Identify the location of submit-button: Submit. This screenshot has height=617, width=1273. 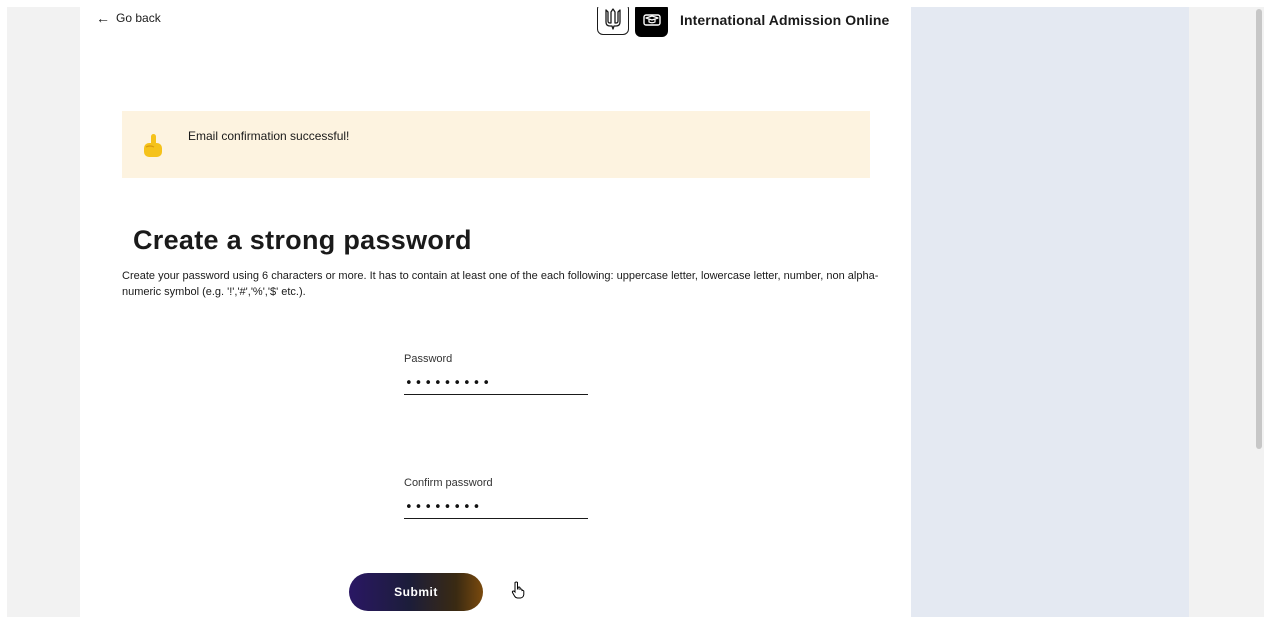
(416, 592).